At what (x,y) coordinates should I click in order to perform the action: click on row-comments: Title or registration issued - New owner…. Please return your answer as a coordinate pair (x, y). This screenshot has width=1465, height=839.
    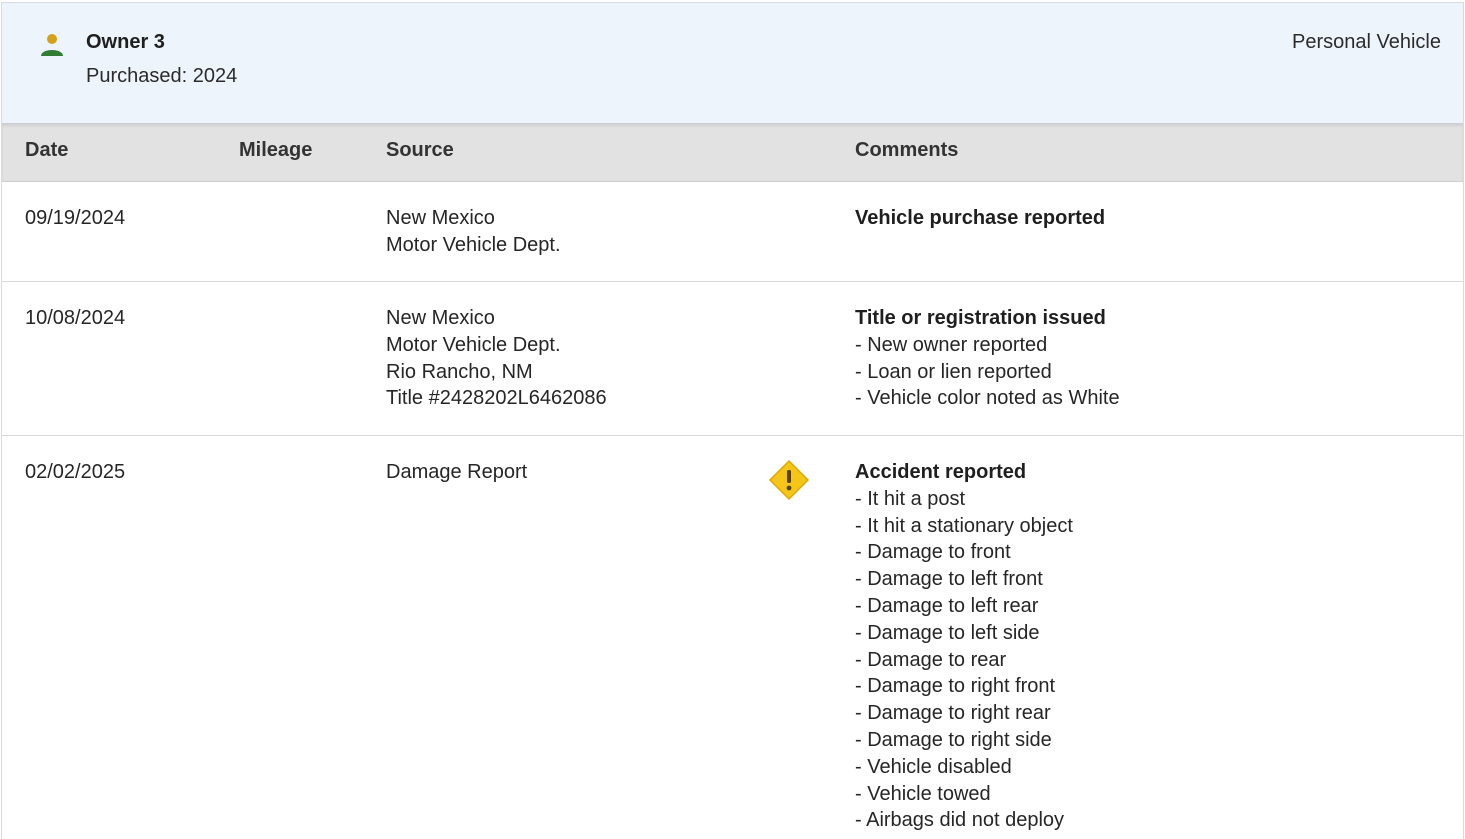
    Looking at the image, I should click on (987, 358).